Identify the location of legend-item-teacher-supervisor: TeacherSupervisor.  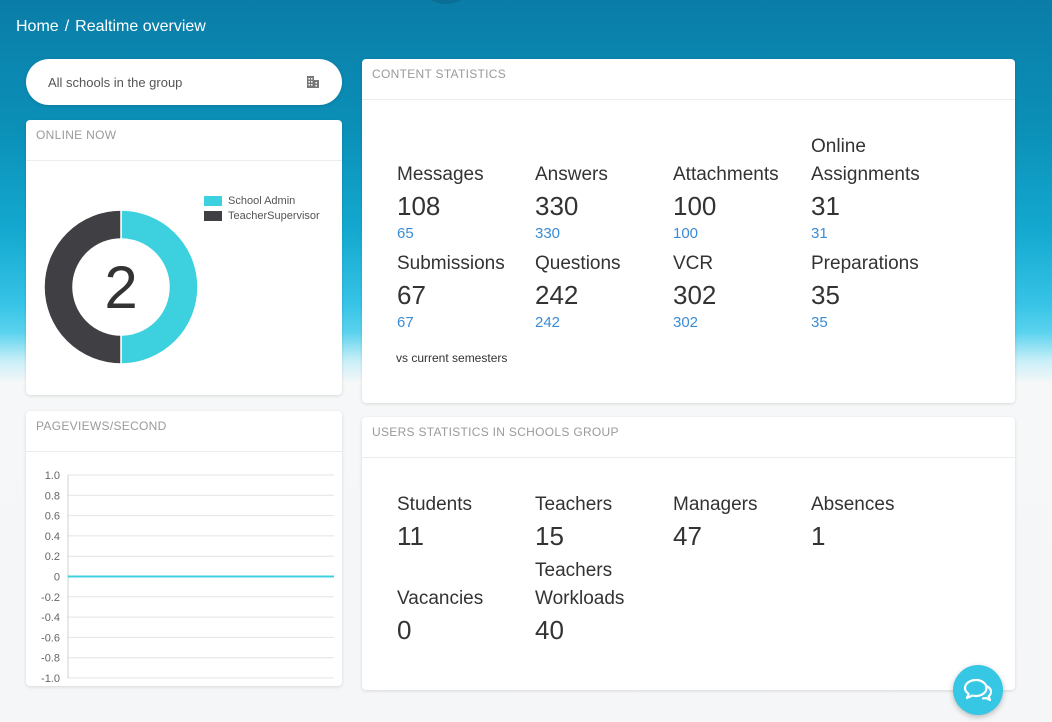
(262, 215).